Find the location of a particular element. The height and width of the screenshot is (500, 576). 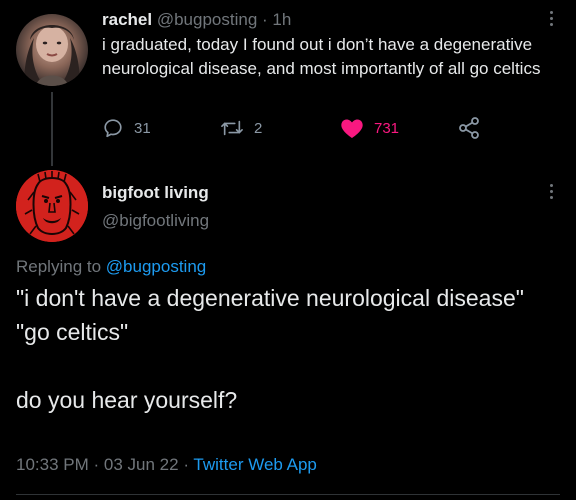

like-button: 731 is located at coordinates (369, 128).